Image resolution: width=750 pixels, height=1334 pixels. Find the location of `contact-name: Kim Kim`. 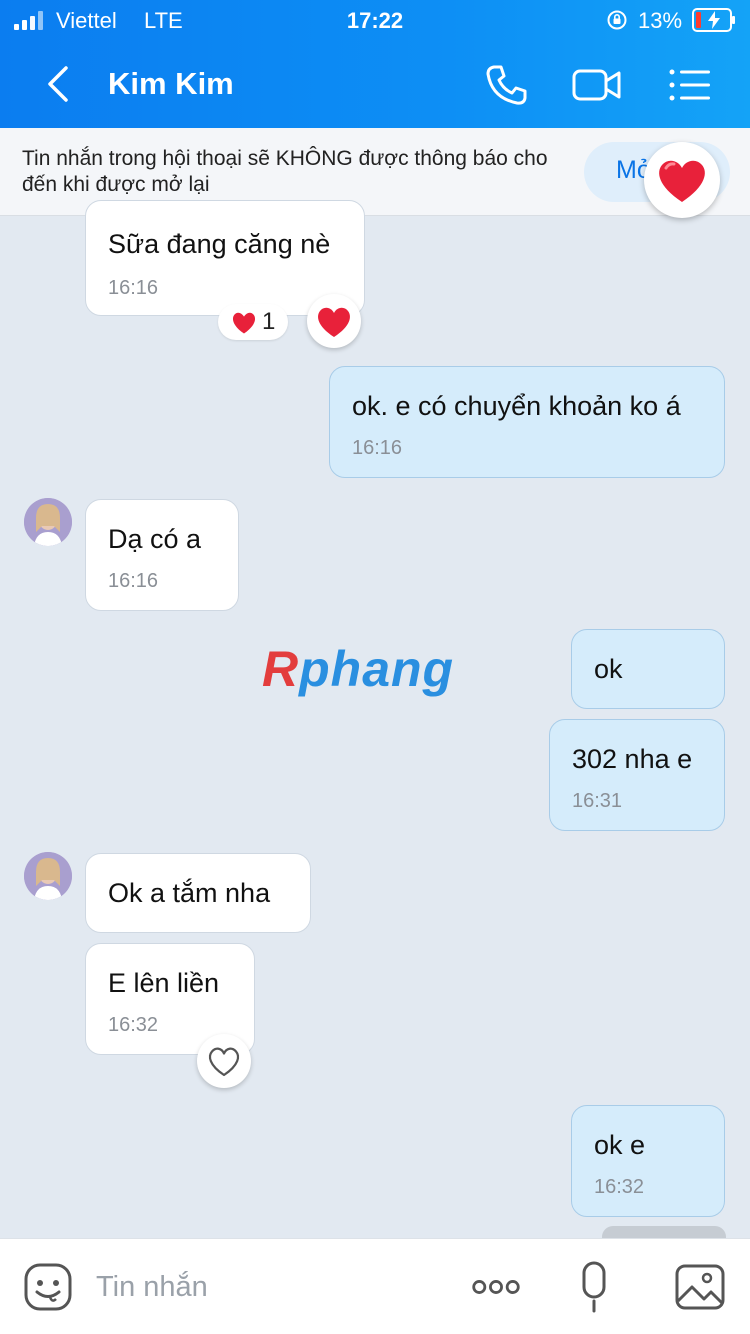

contact-name: Kim Kim is located at coordinates (171, 84).